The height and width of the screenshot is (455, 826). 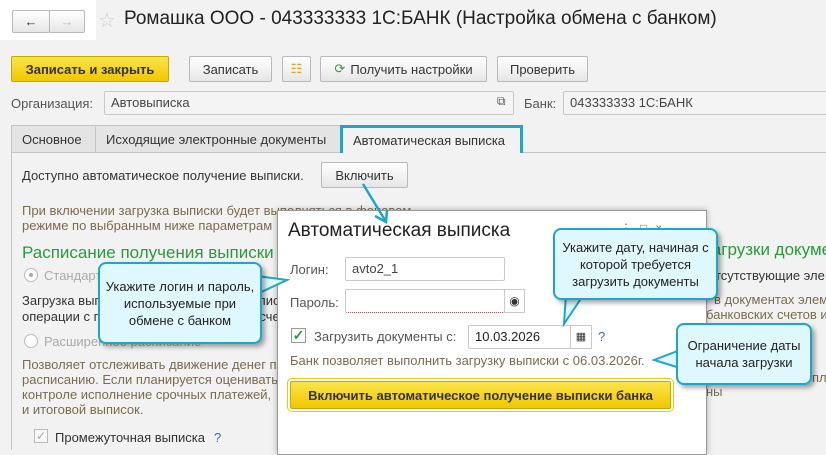 What do you see at coordinates (411, 69) in the screenshot?
I see `get-settings-label: Получить настройки` at bounding box center [411, 69].